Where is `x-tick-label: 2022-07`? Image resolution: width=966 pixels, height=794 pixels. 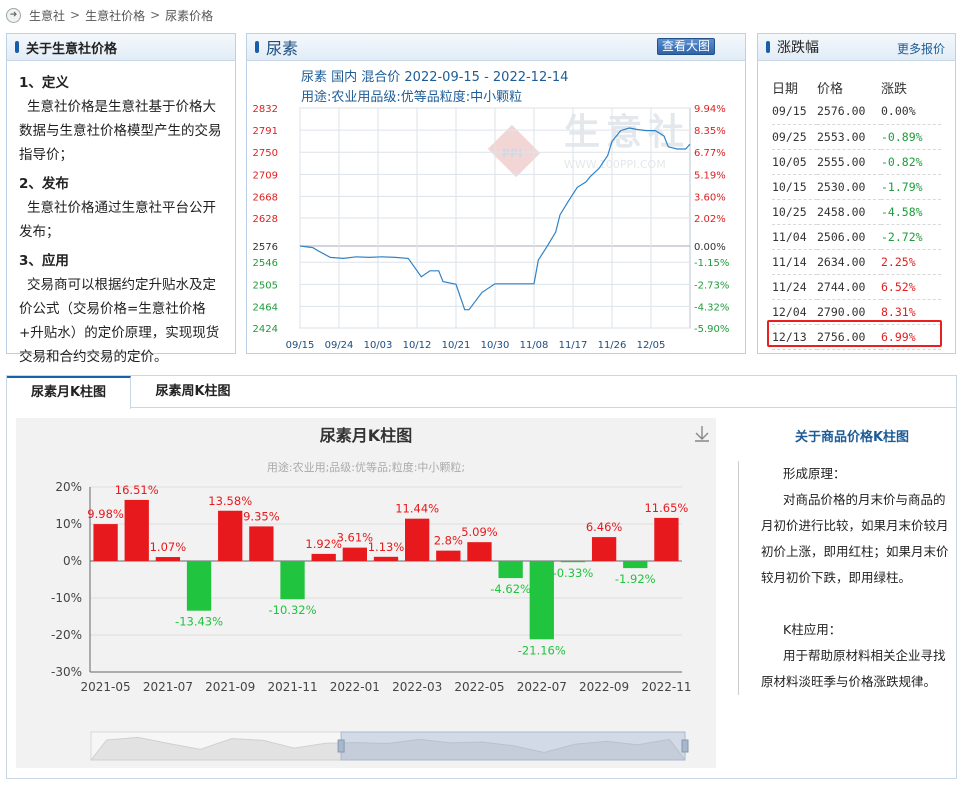
x-tick-label: 2022-07 is located at coordinates (542, 687).